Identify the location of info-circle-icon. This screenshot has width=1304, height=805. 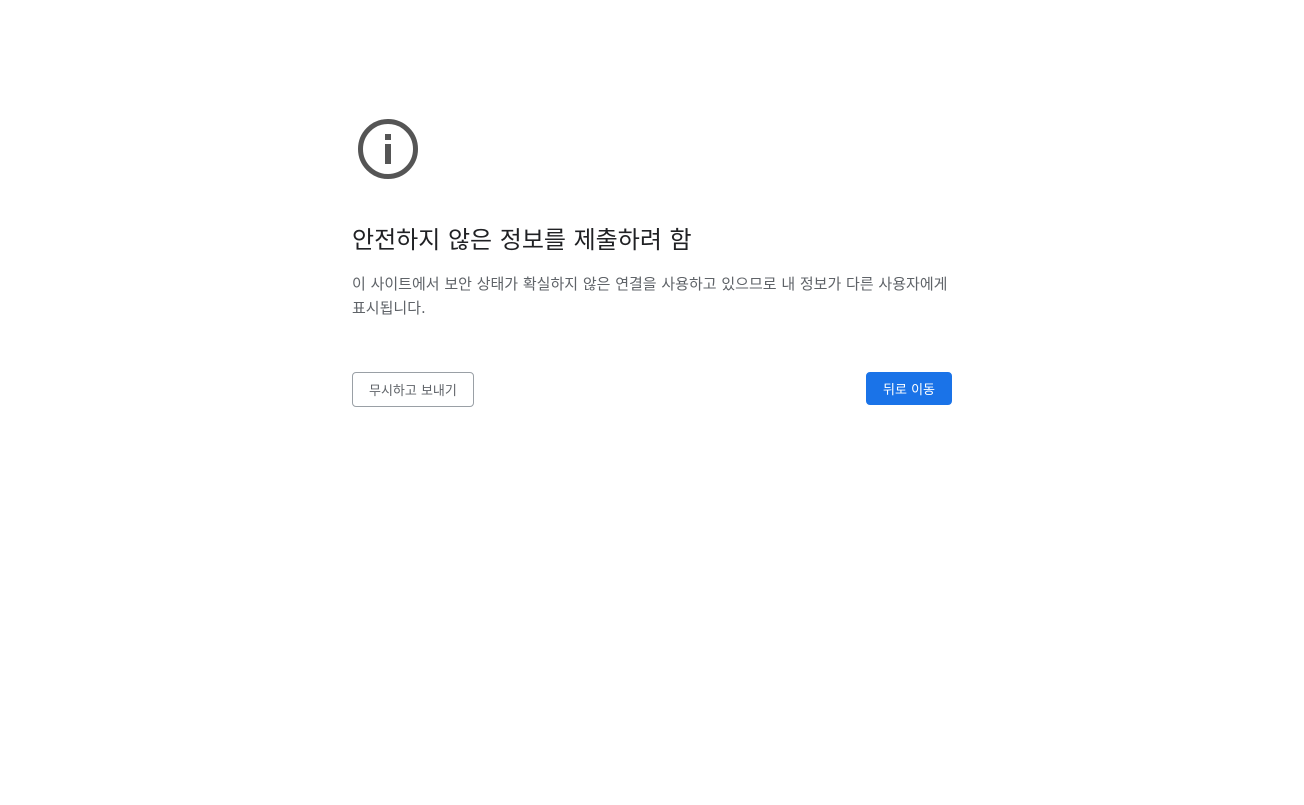
(388, 149).